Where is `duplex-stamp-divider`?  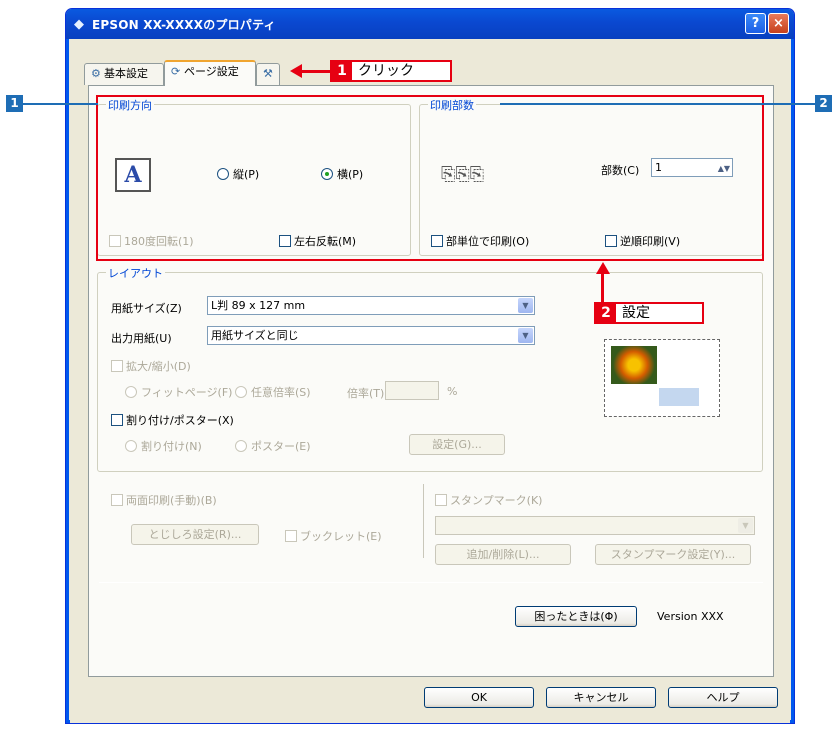
duplex-stamp-divider is located at coordinates (423, 521).